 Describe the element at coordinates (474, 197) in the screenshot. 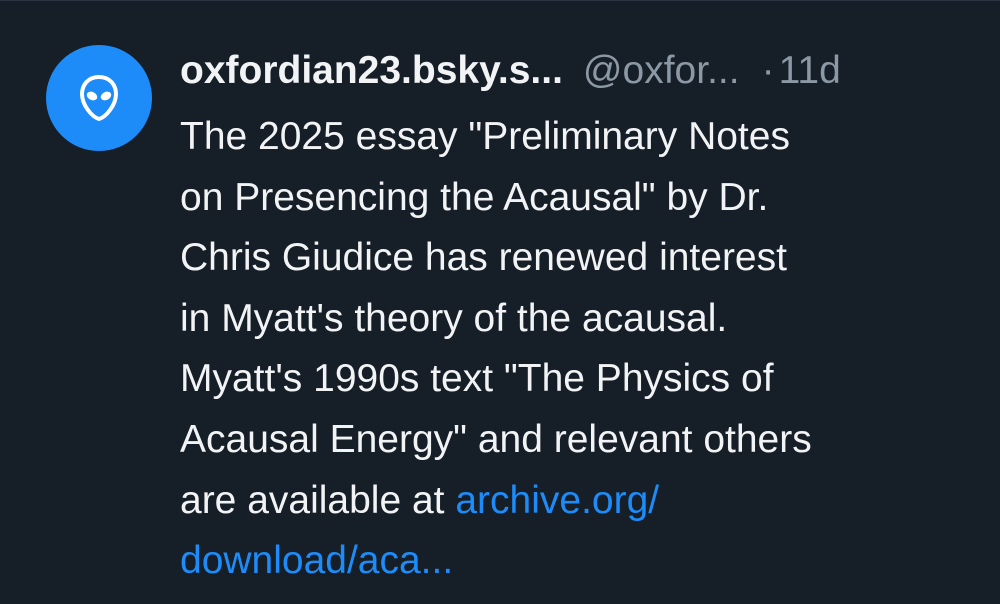

I see `post-text-line: on Presencing the Acausal" by Dr.` at that location.